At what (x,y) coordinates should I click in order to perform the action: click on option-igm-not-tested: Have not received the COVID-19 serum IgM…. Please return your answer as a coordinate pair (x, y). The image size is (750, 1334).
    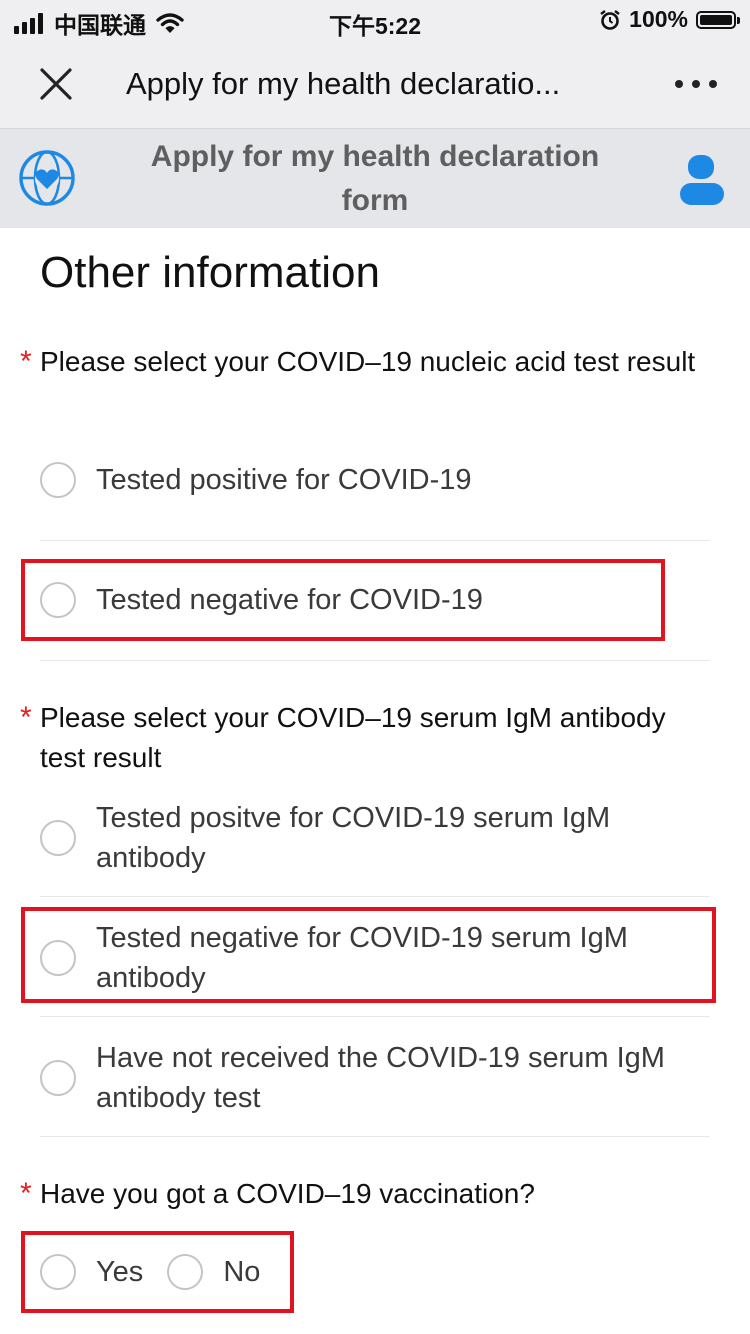
    Looking at the image, I should click on (375, 1078).